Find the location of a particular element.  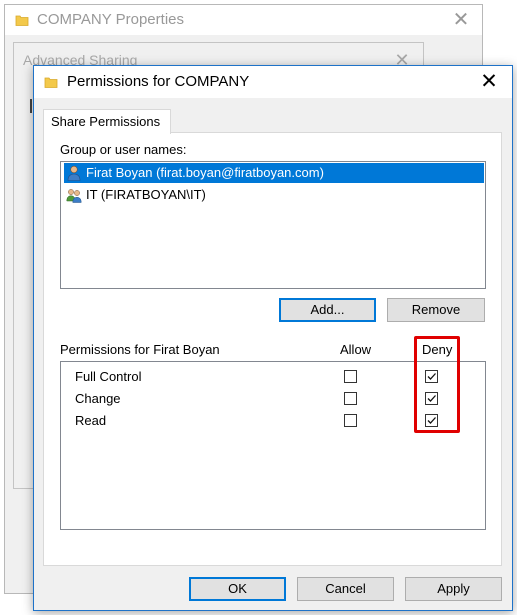

list-item-firat-boyan: Firat Boyan (firat.boyan@firatboyan.com) is located at coordinates (274, 173).